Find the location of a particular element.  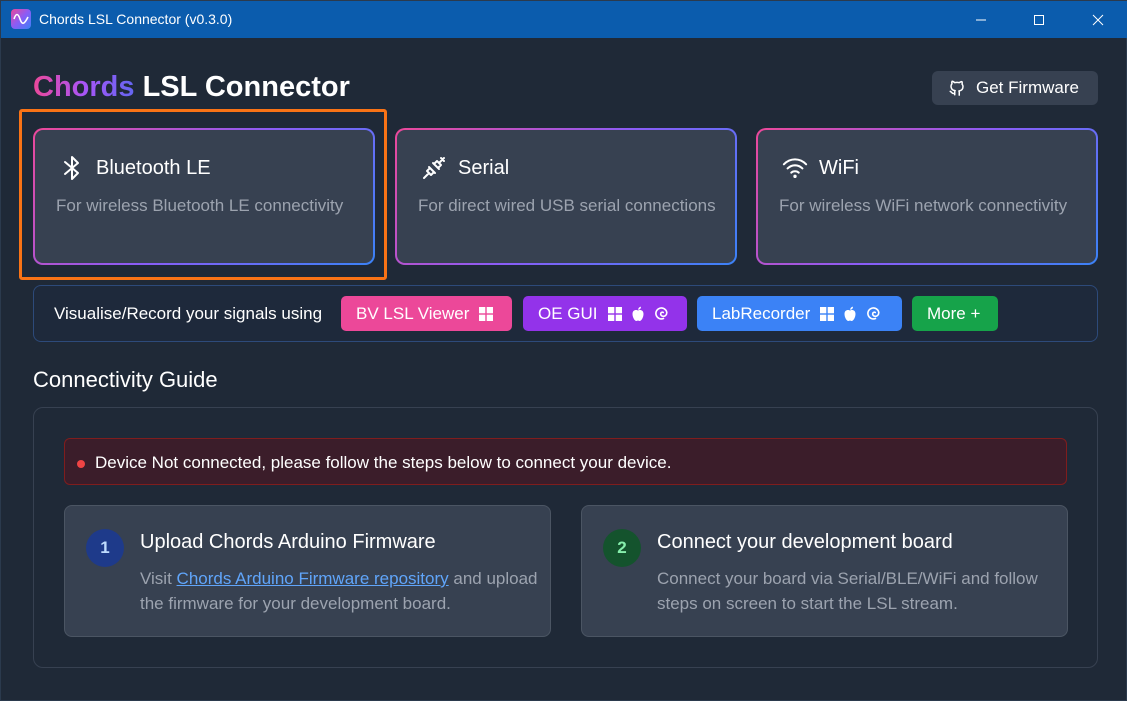

app-button-bv-lsl-viewer: BV LSL Viewer is located at coordinates (426, 313).